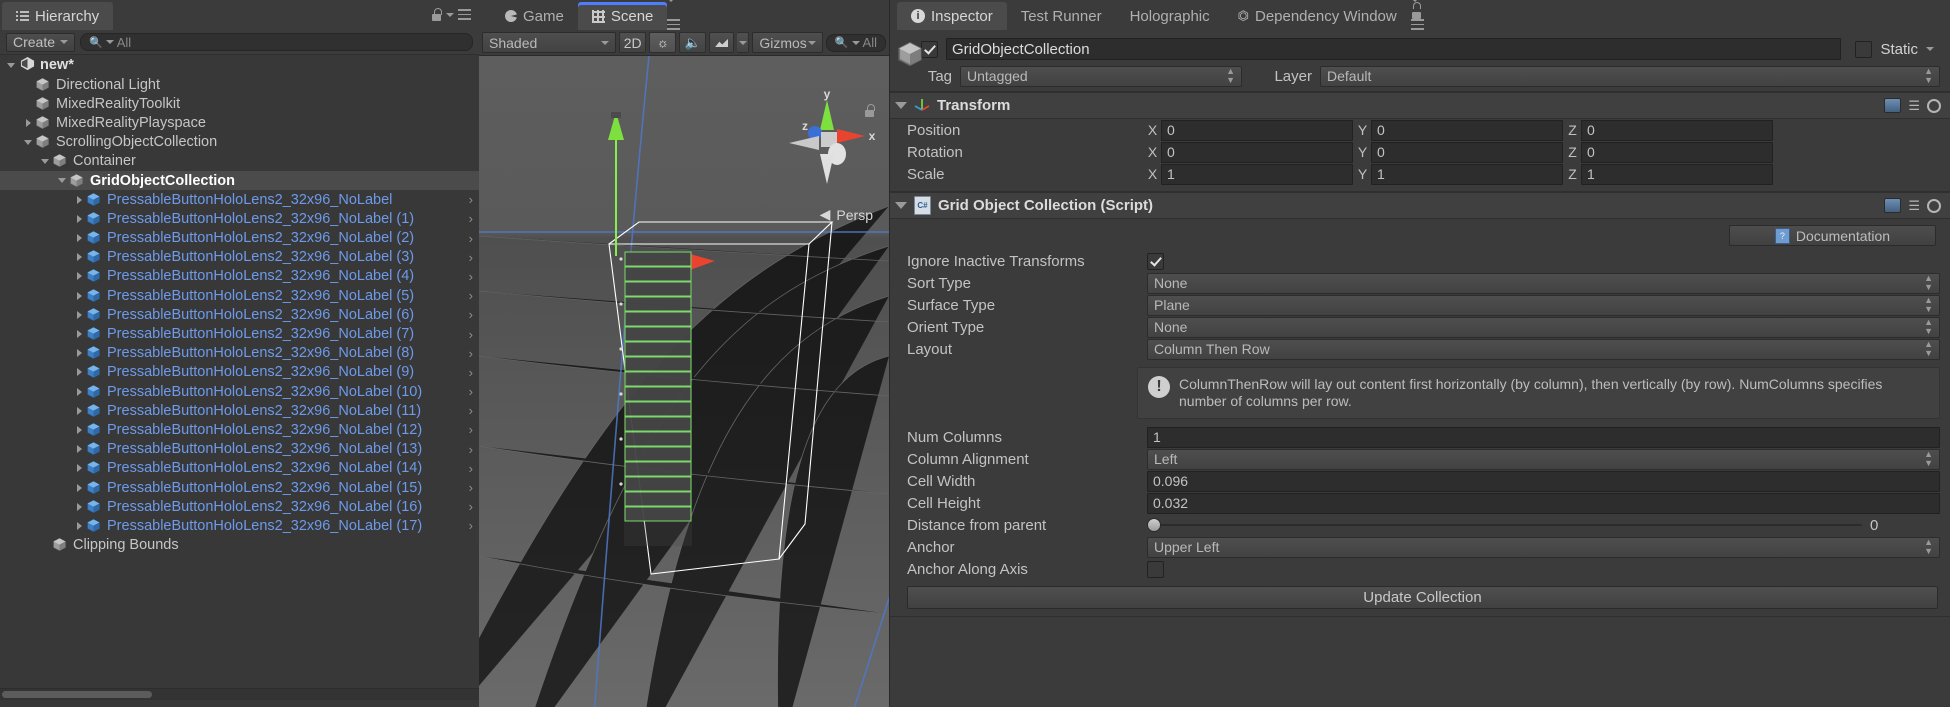 The width and height of the screenshot is (1950, 707). I want to click on tab-inspector: i Inspector, so click(952, 16).